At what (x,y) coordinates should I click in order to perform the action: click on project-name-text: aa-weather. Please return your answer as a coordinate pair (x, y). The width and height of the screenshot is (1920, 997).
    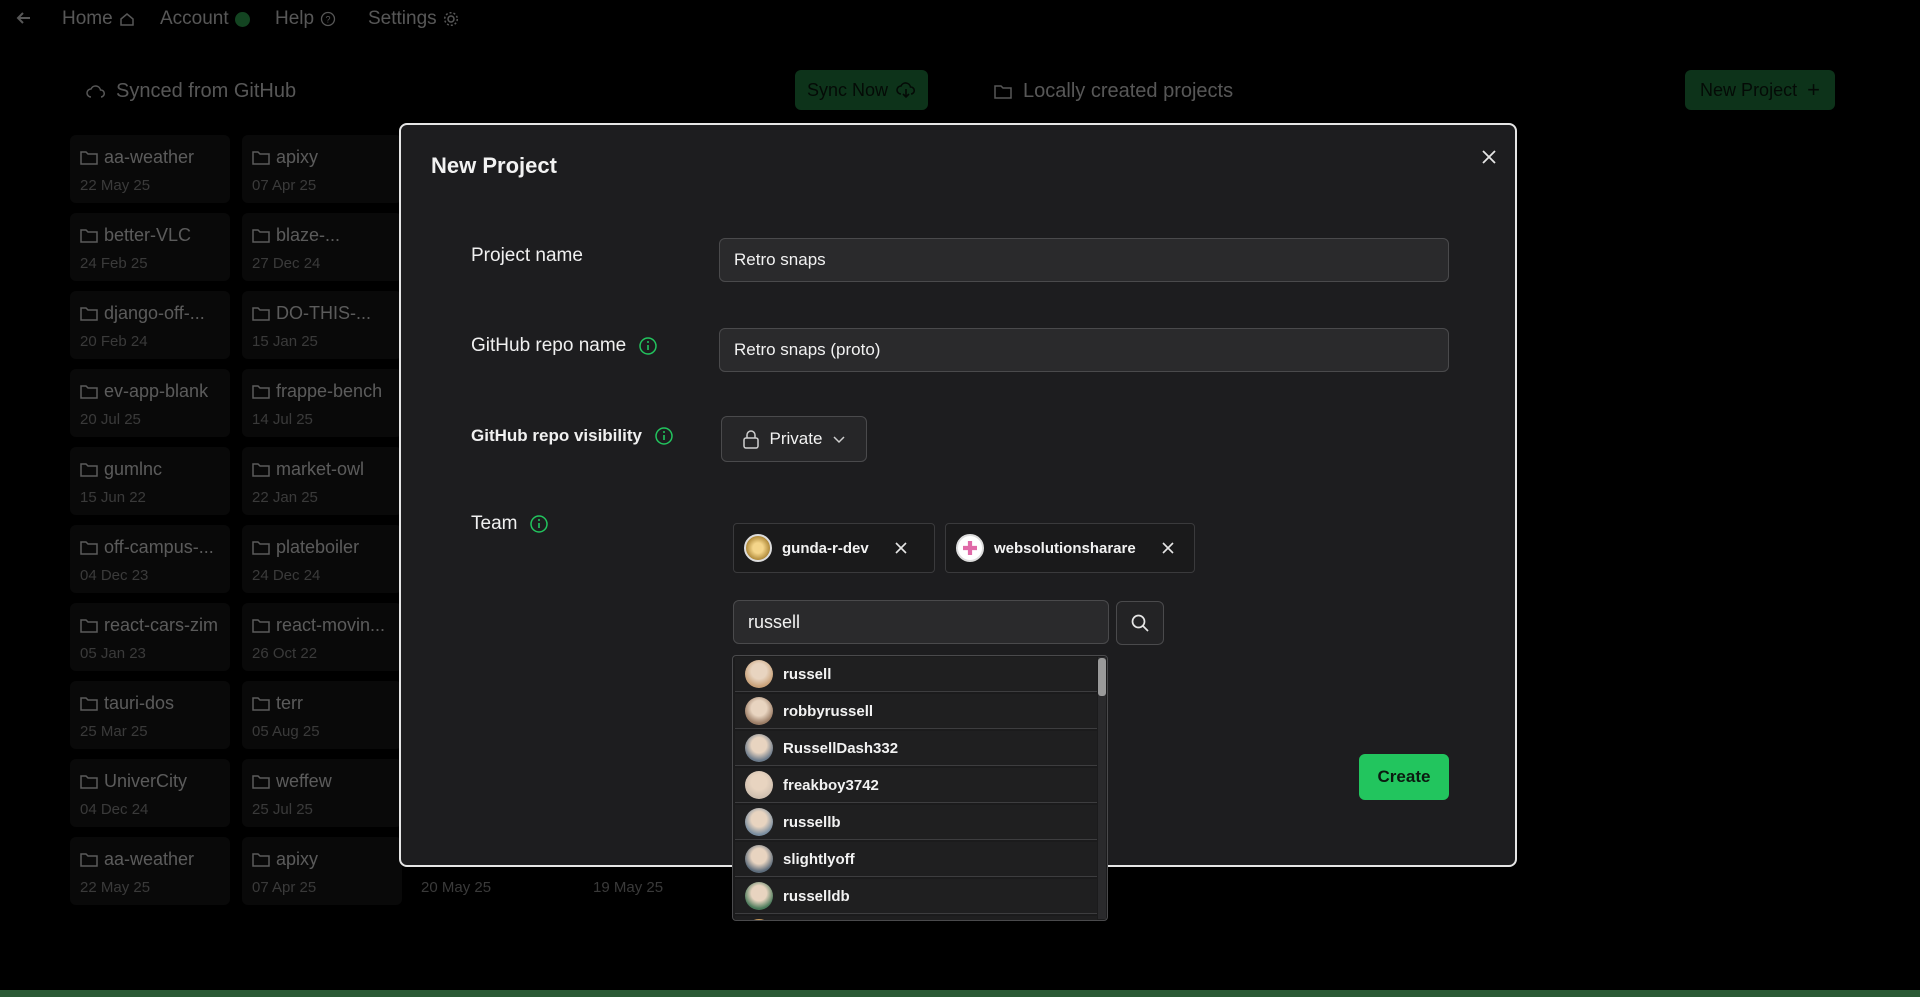
    Looking at the image, I should click on (149, 157).